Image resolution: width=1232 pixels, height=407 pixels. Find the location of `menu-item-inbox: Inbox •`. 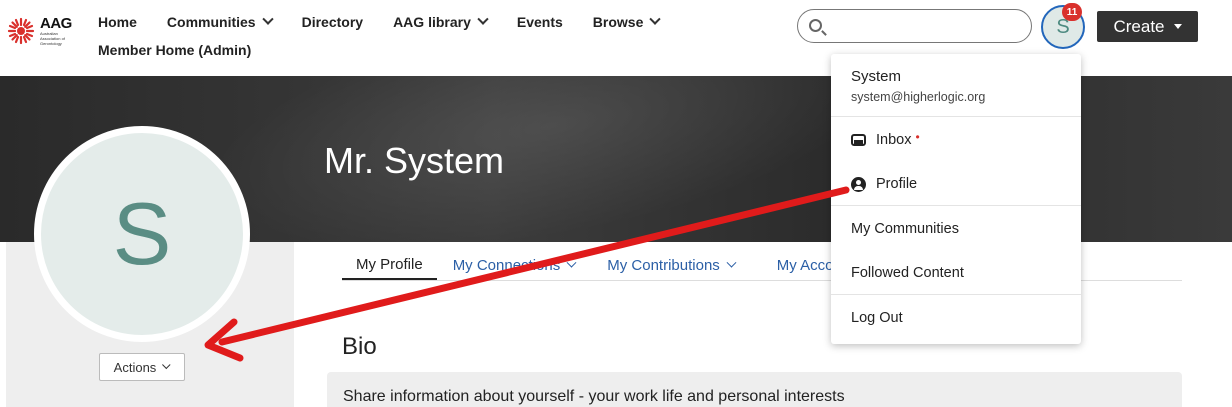

menu-item-inbox: Inbox • is located at coordinates (885, 139).